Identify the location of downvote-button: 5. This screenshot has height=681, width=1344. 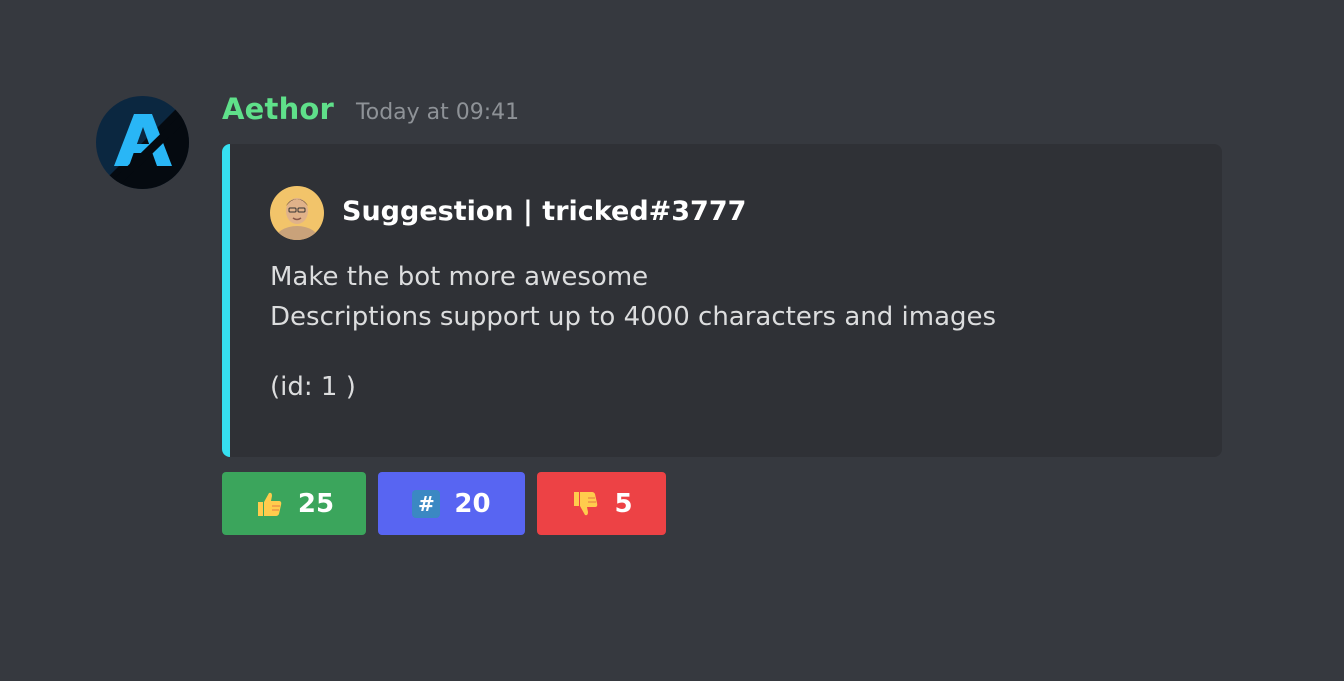
(601, 503).